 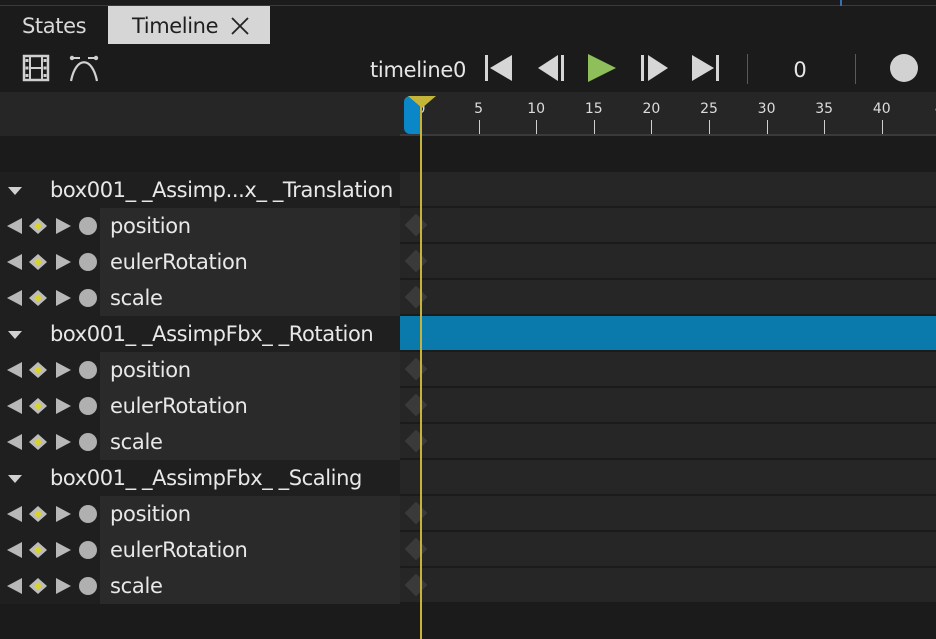 What do you see at coordinates (136, 586) in the screenshot?
I see `property-label: scale` at bounding box center [136, 586].